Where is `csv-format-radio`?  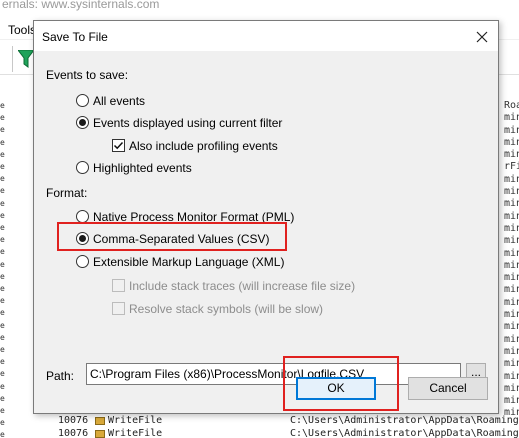
csv-format-radio is located at coordinates (82, 238).